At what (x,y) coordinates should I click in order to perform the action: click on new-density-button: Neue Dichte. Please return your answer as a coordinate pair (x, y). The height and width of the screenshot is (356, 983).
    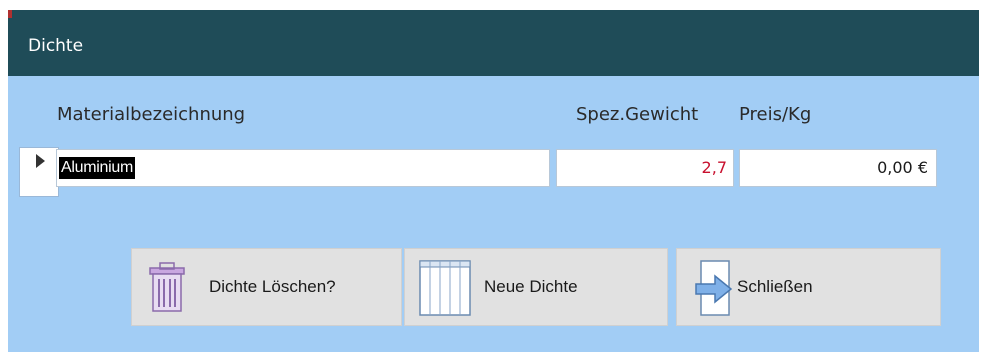
    Looking at the image, I should click on (536, 287).